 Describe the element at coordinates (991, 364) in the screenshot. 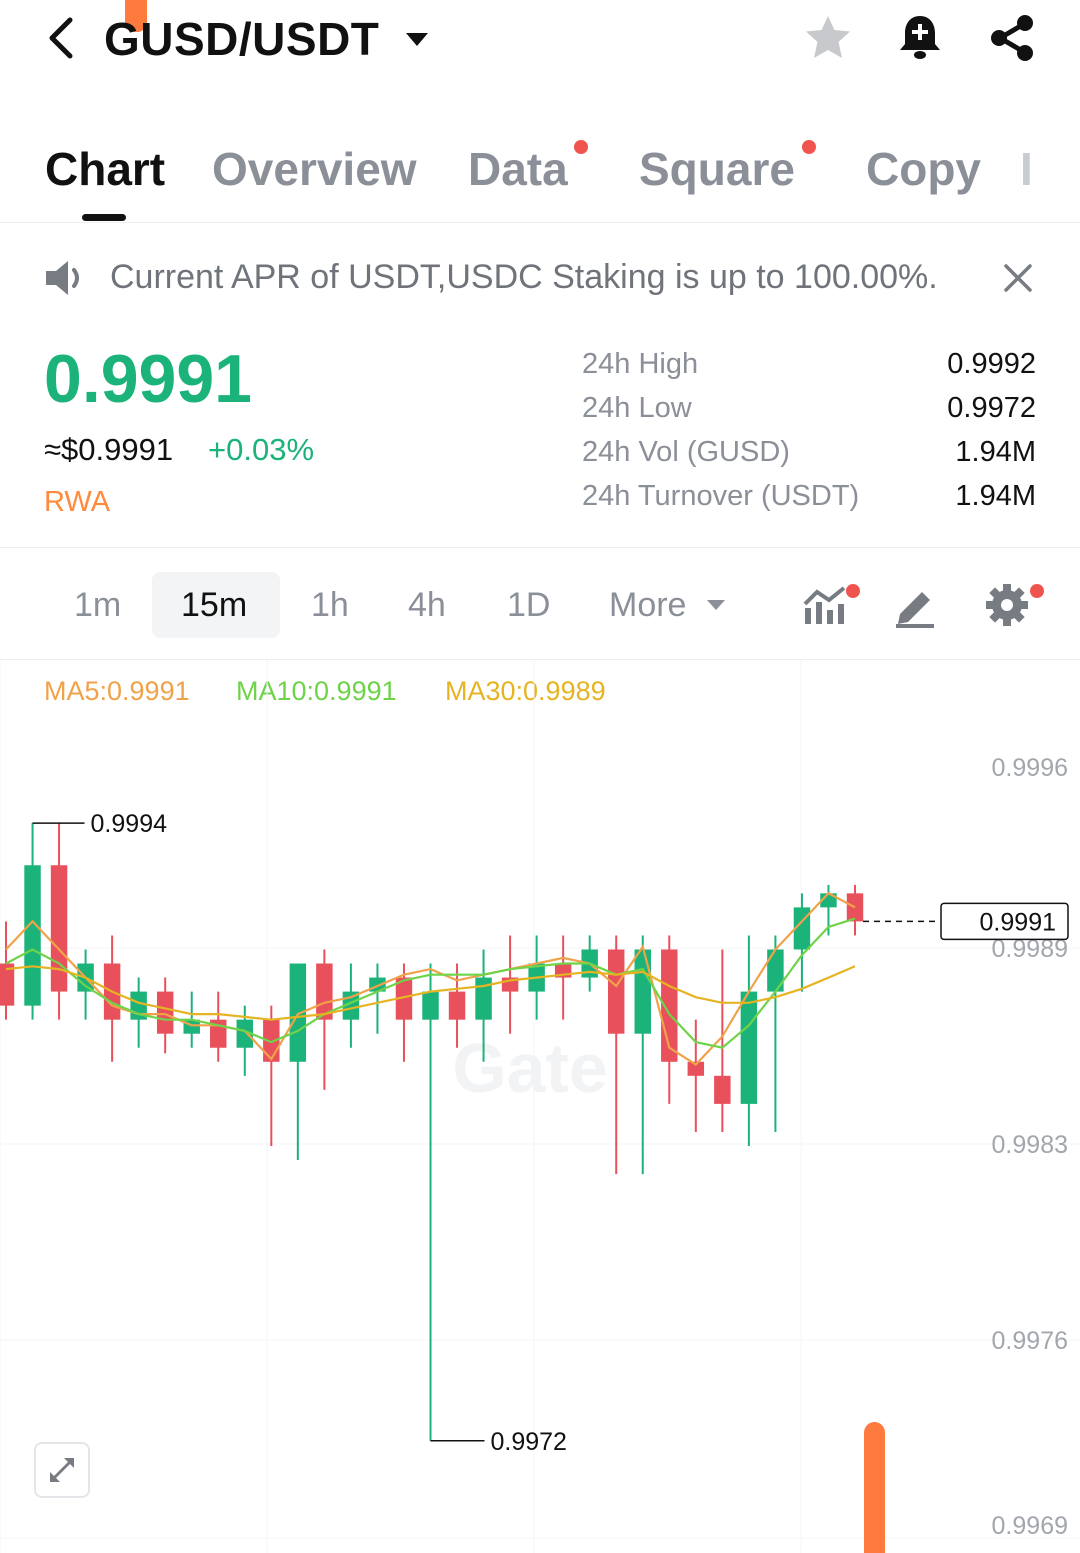

I see `stat-value-high: 0.9992` at that location.